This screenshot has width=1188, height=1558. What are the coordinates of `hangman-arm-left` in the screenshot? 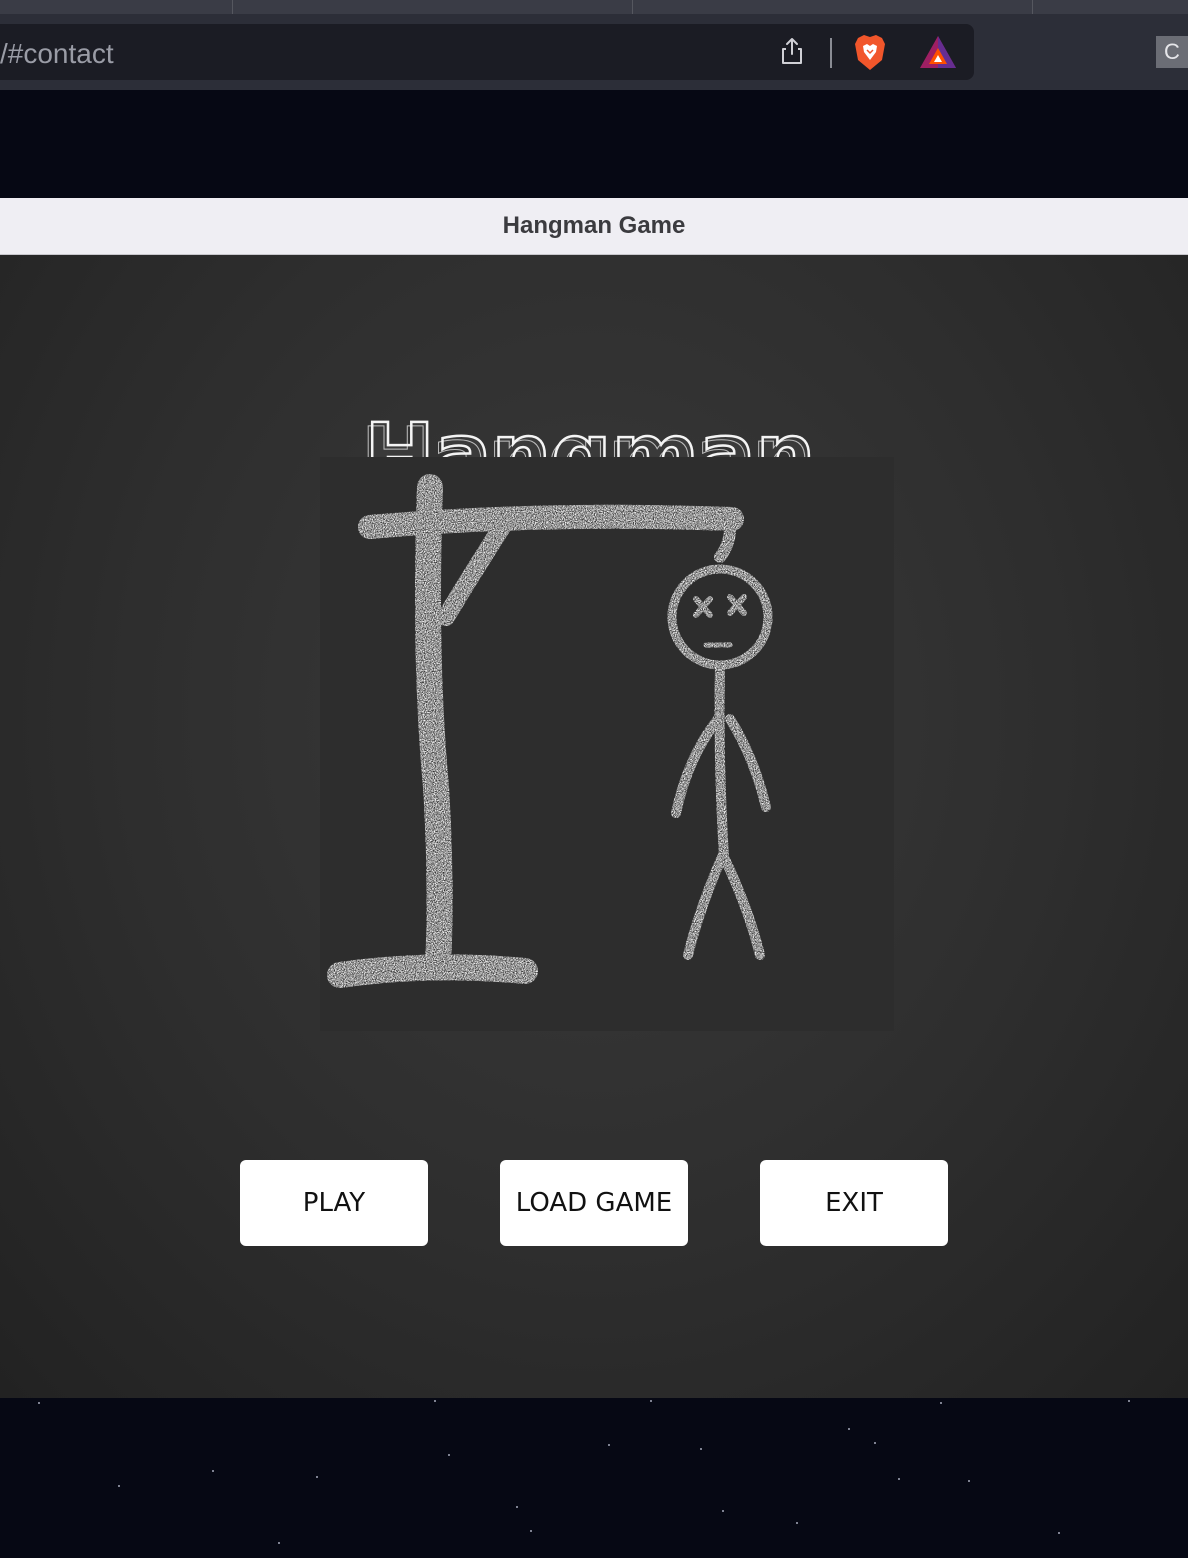 It's located at (697, 766).